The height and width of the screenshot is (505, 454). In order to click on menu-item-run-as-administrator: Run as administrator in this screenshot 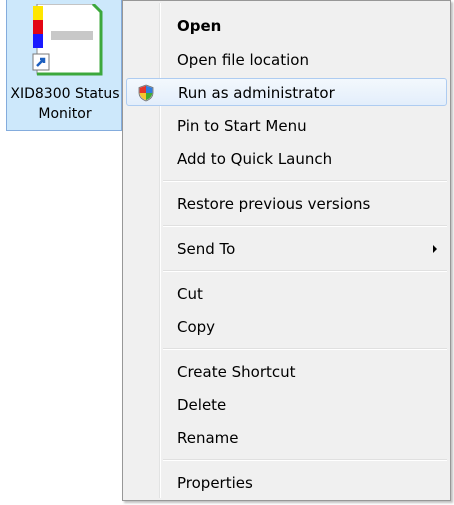, I will do `click(286, 92)`.